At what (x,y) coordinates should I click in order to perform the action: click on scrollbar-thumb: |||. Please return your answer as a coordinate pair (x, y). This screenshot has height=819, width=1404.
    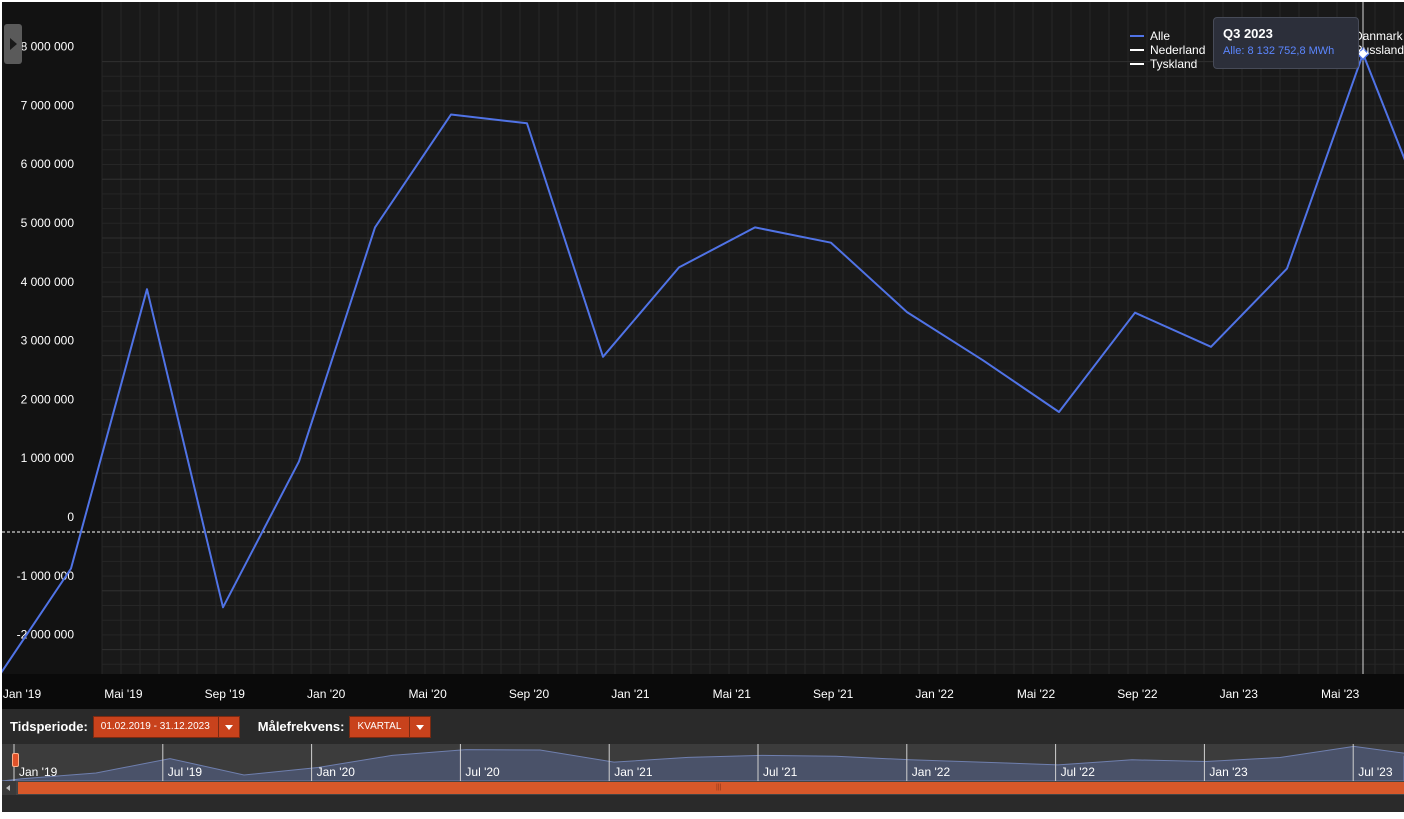
    Looking at the image, I should click on (711, 788).